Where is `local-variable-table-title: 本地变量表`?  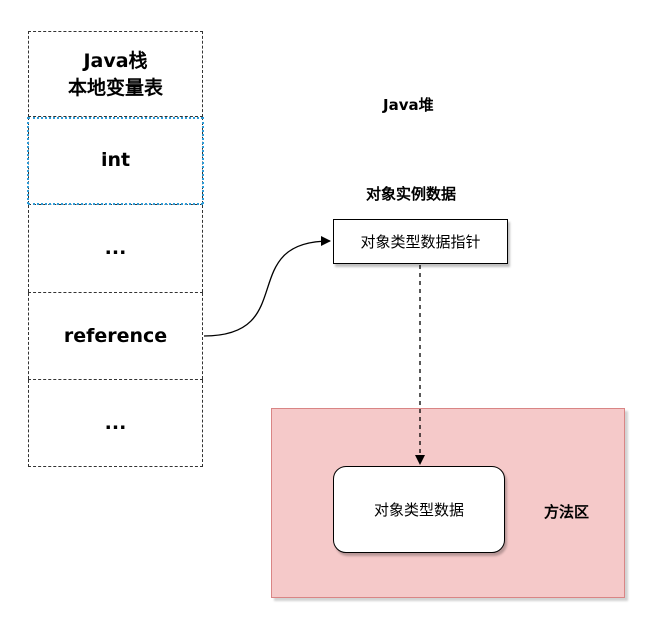 local-variable-table-title: 本地变量表 is located at coordinates (115, 87).